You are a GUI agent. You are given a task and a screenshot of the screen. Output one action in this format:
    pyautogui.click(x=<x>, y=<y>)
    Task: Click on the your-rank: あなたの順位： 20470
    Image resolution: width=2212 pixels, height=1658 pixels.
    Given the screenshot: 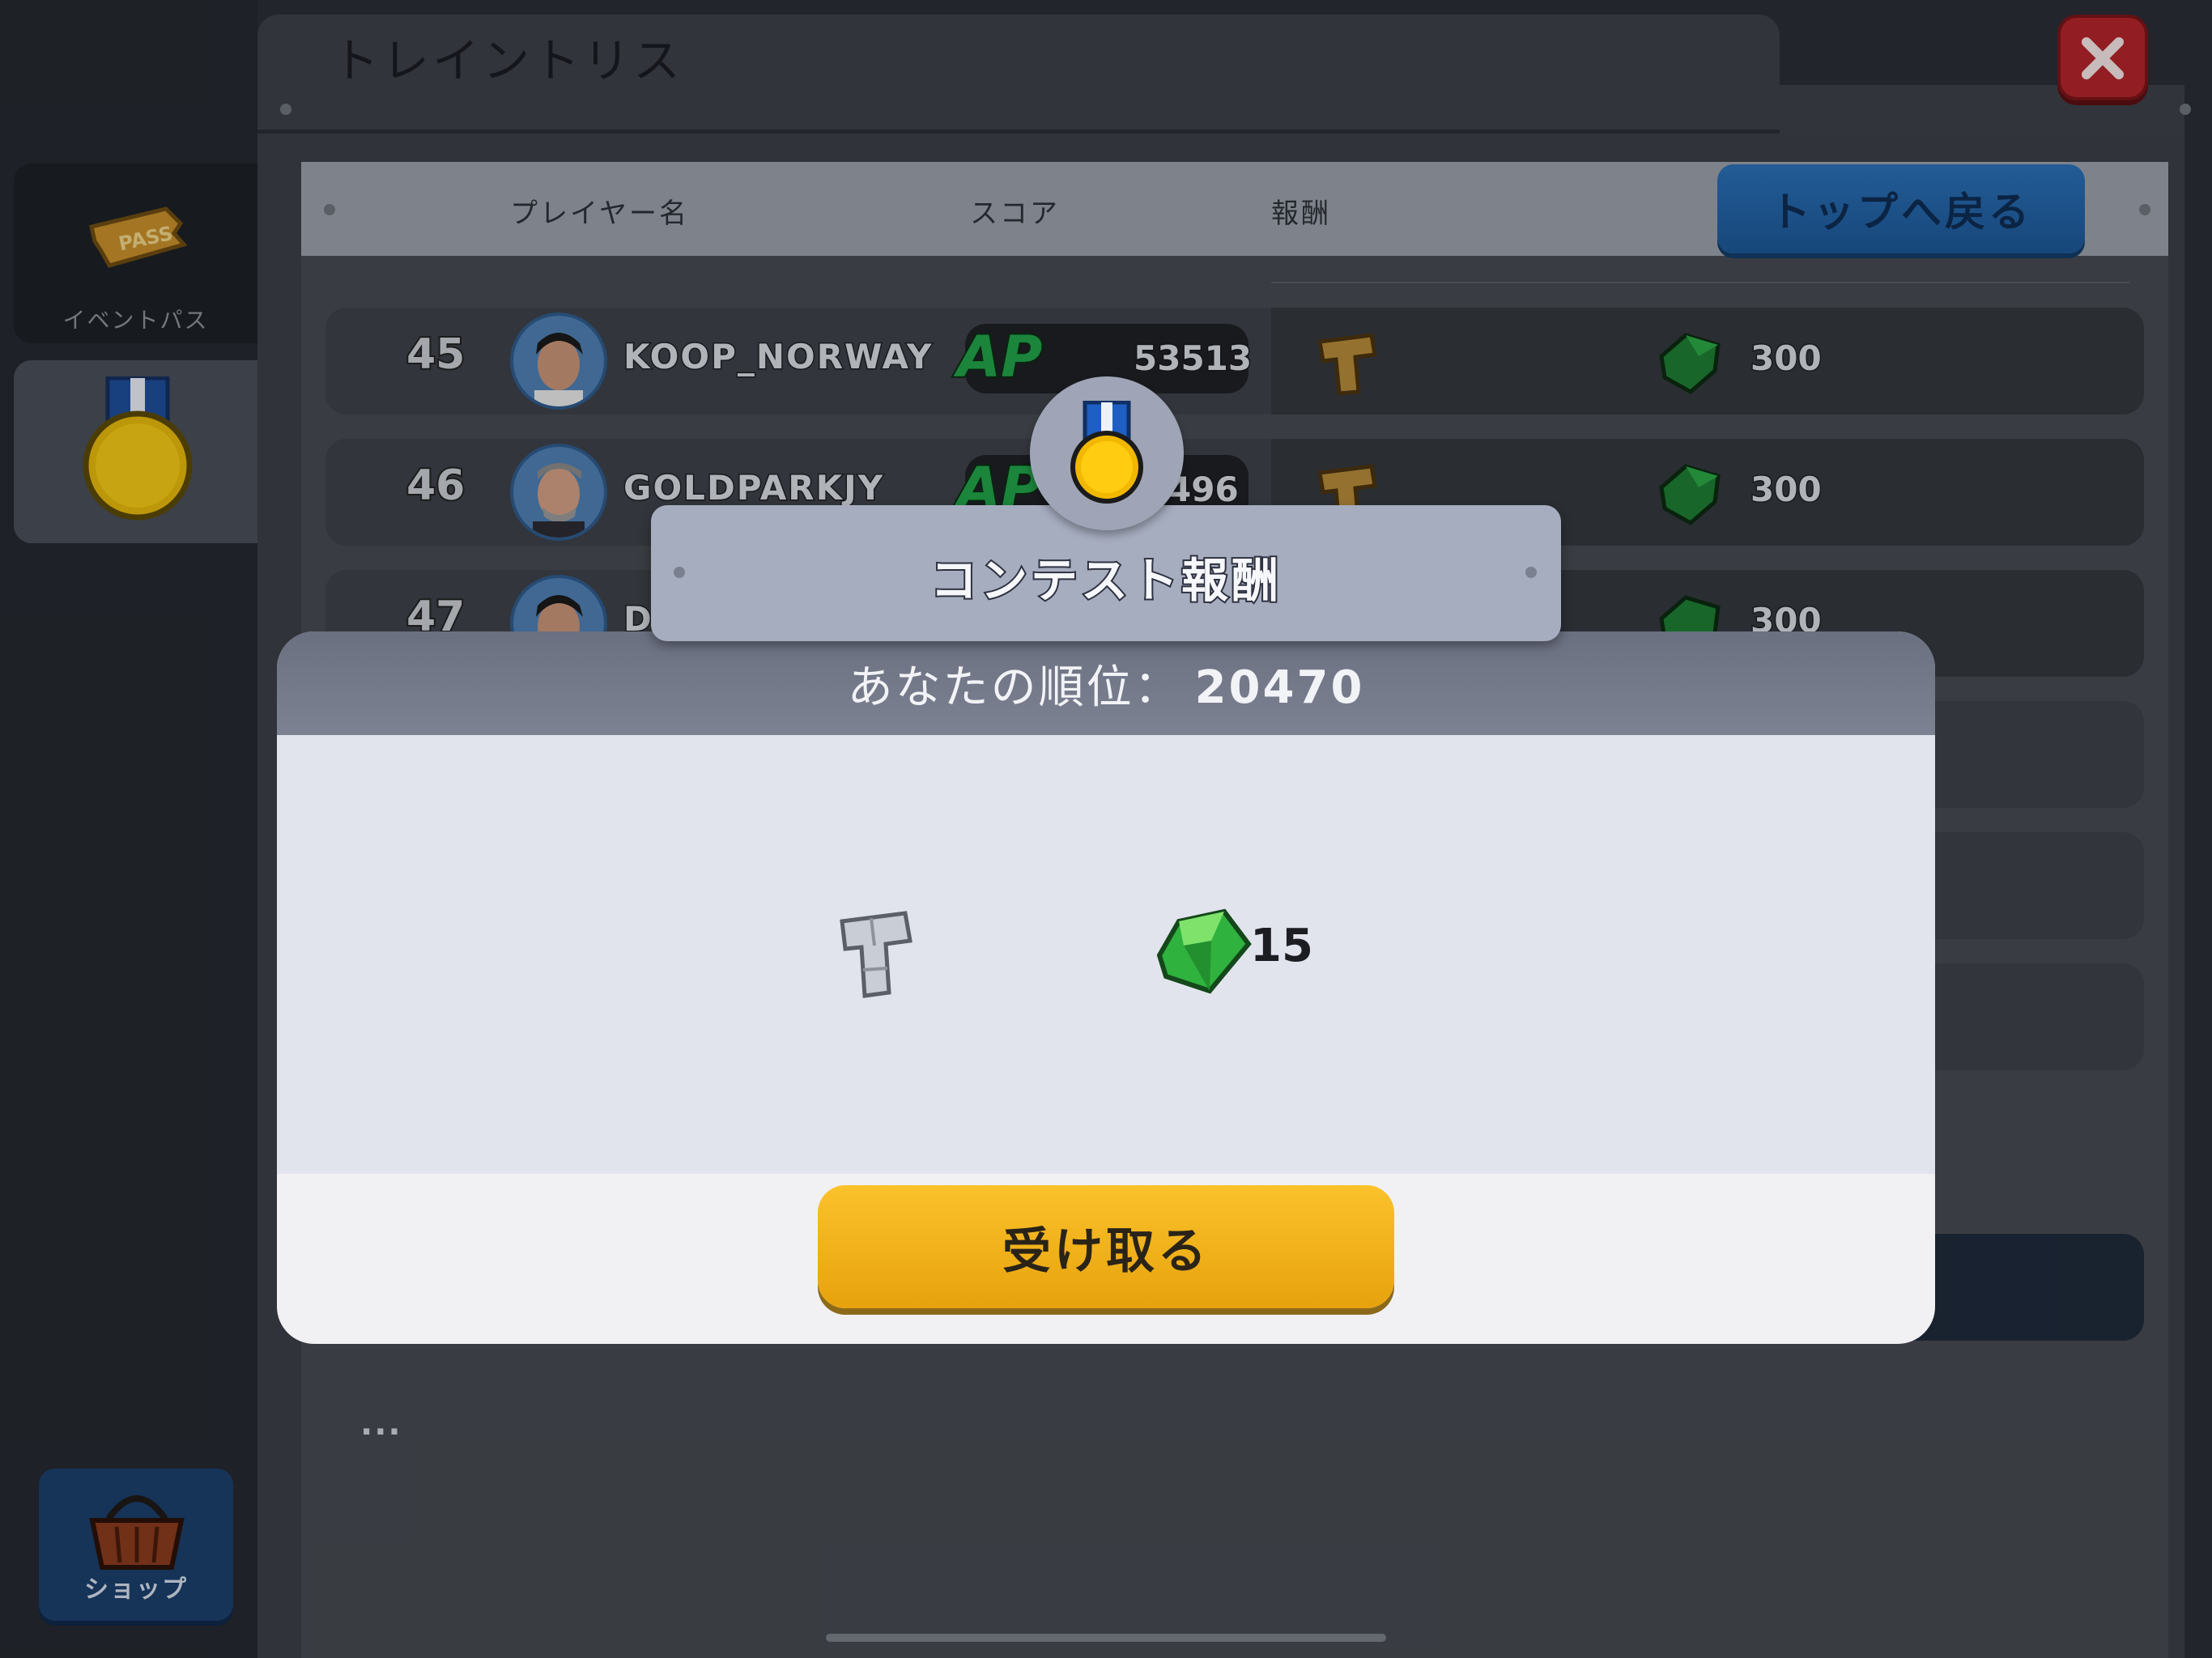 What is the action you would take?
    pyautogui.click(x=1106, y=683)
    